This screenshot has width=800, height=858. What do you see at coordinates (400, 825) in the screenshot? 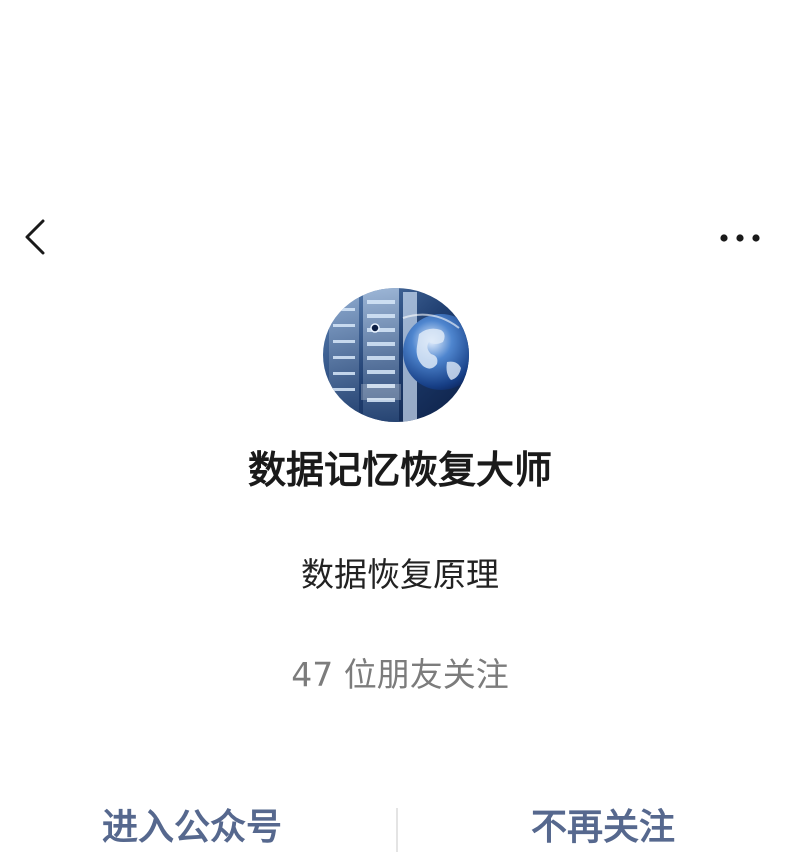
I see `action-bar: 进入公众号 不再关注` at bounding box center [400, 825].